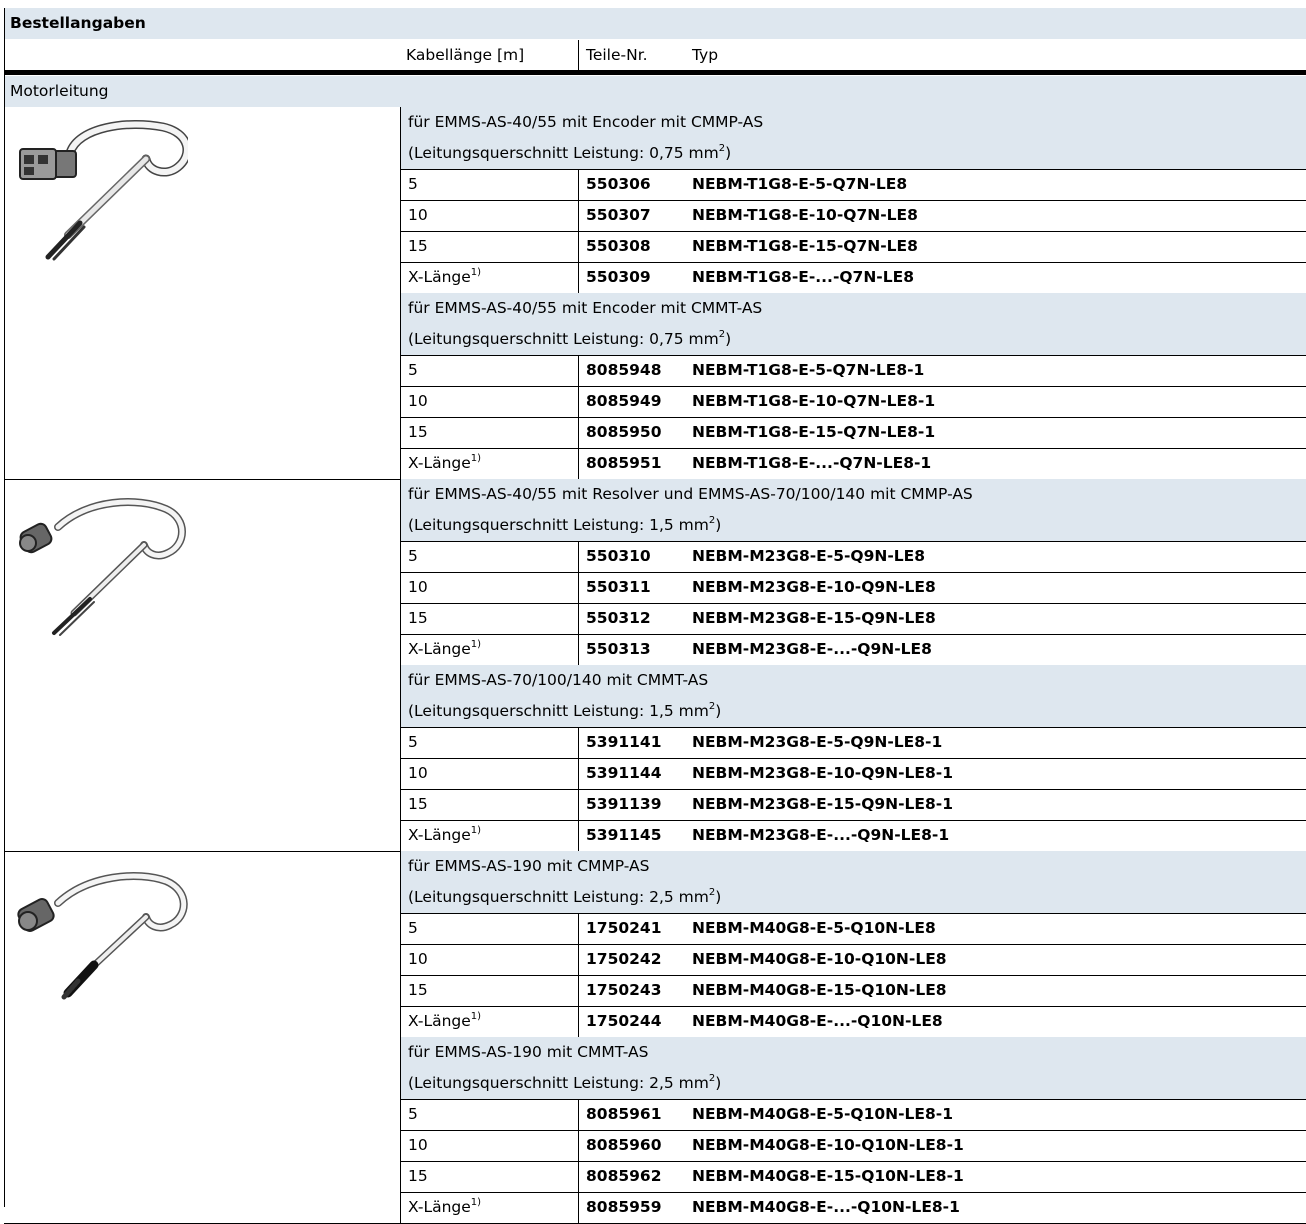  What do you see at coordinates (617, 55) in the screenshot?
I see `column-header-part-no: Teile-Nr.` at bounding box center [617, 55].